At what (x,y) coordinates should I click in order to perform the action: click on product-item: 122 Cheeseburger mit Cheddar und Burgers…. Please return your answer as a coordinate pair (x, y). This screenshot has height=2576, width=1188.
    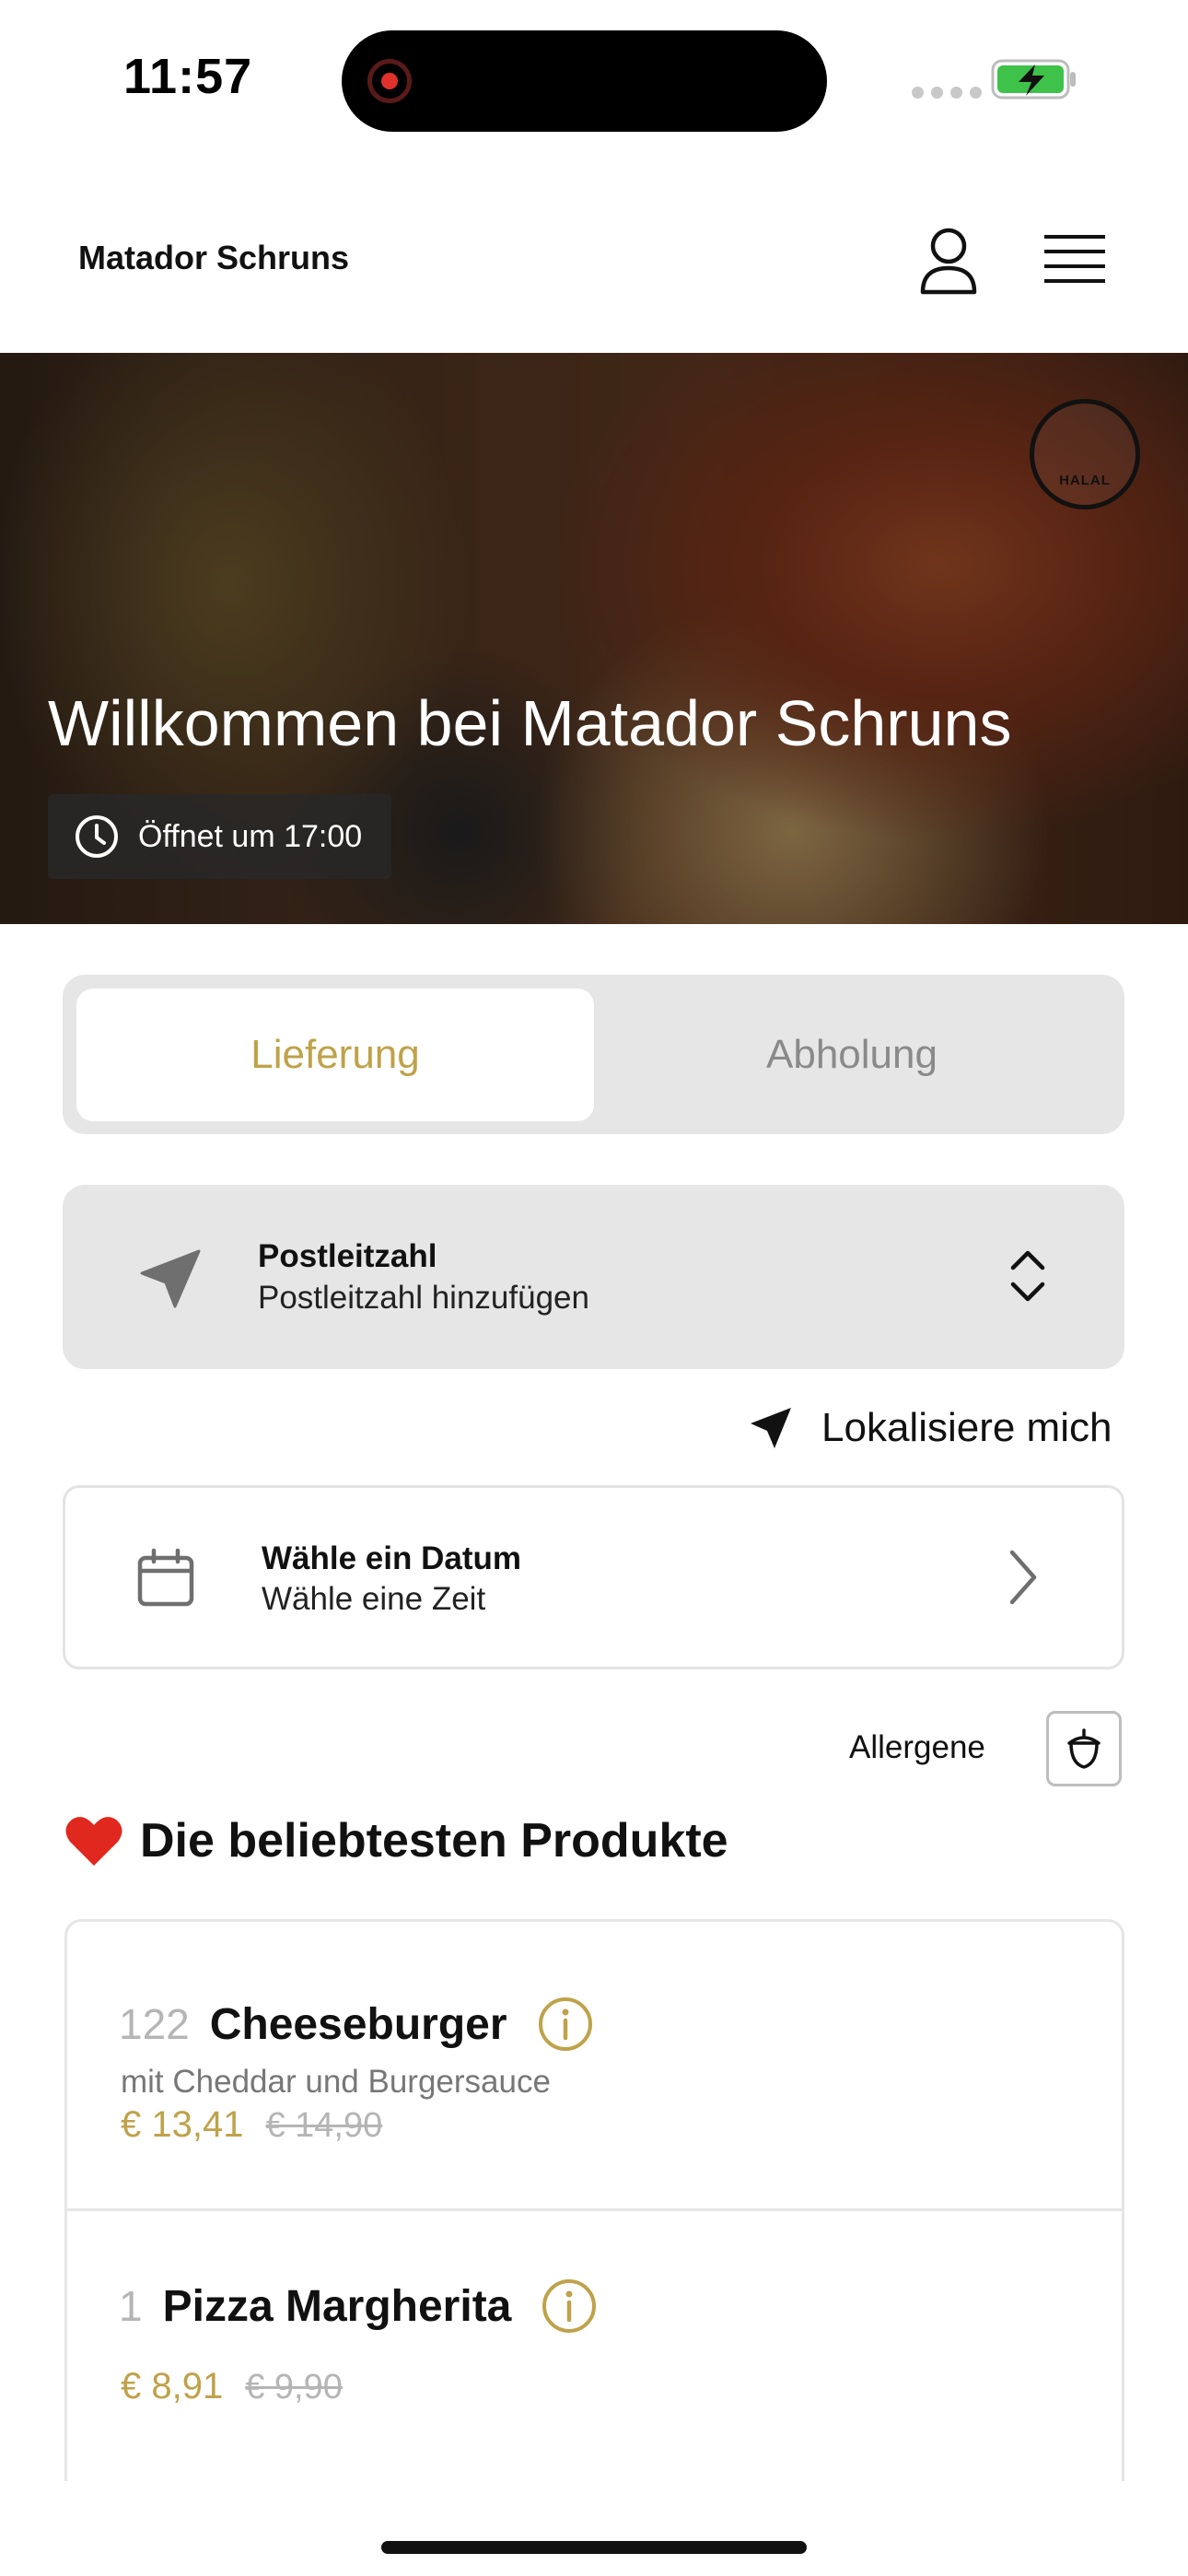
    Looking at the image, I should click on (594, 2066).